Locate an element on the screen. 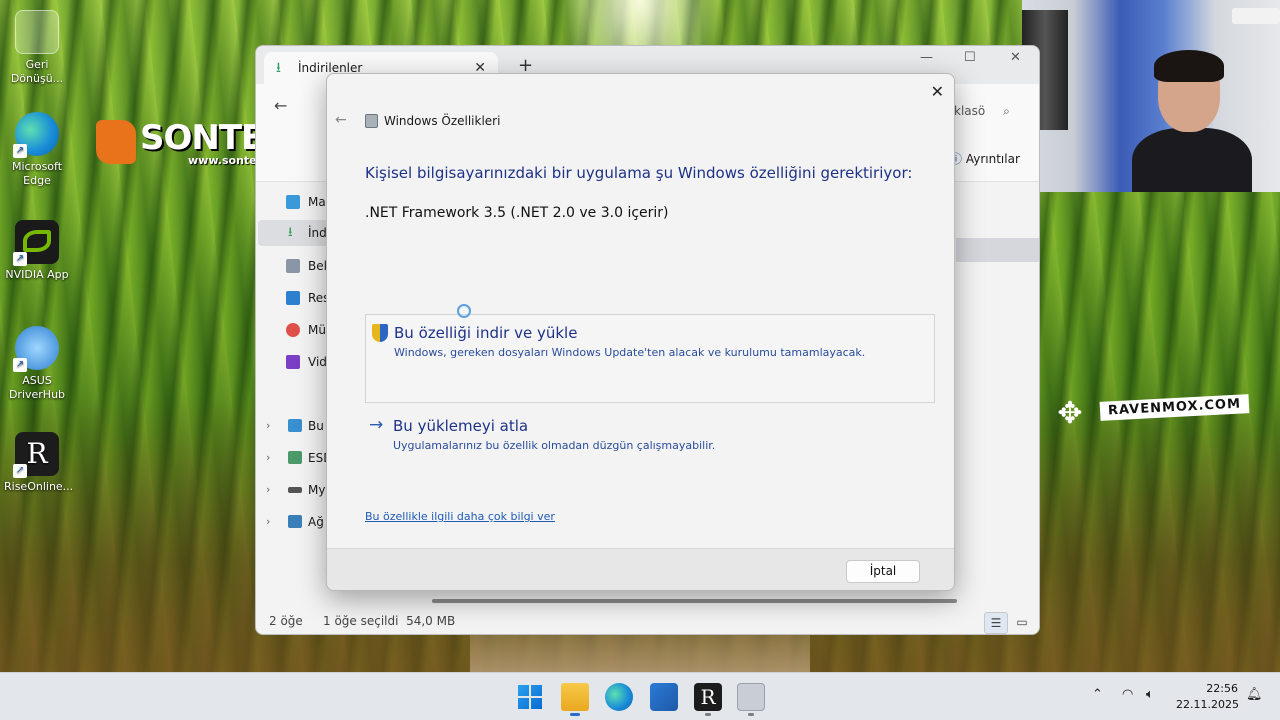  music-icon is located at coordinates (293, 330).